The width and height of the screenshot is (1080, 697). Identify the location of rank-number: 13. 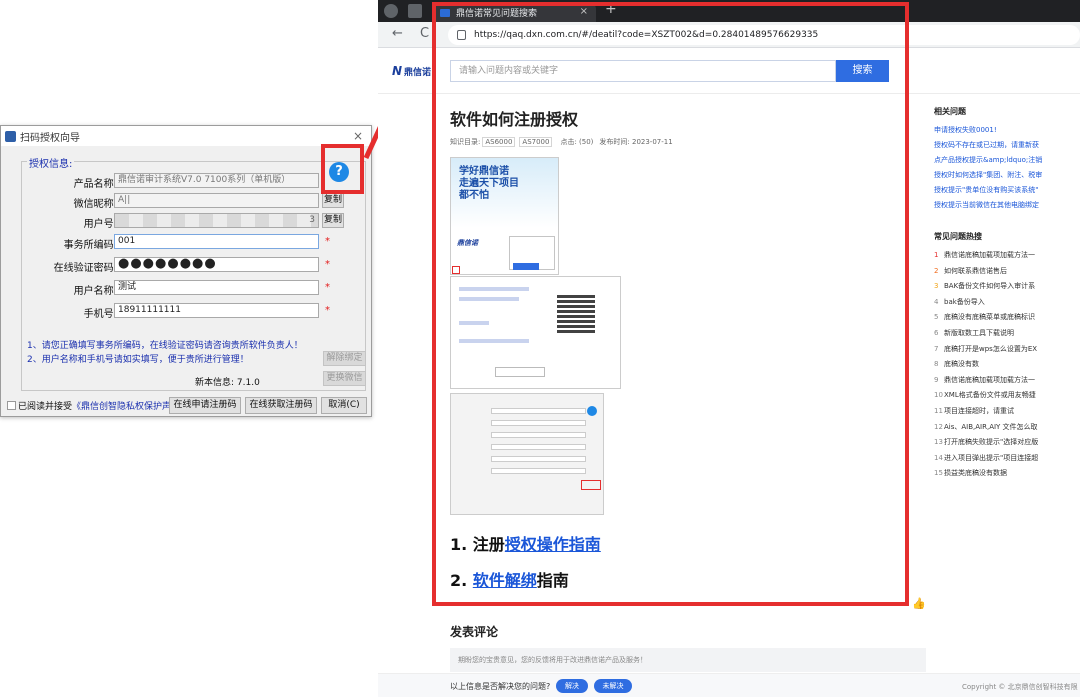
(938, 442).